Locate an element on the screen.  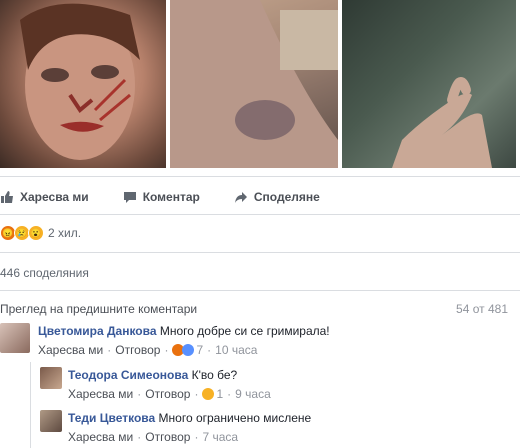
share-button-label: Споделяне is located at coordinates (286, 197).